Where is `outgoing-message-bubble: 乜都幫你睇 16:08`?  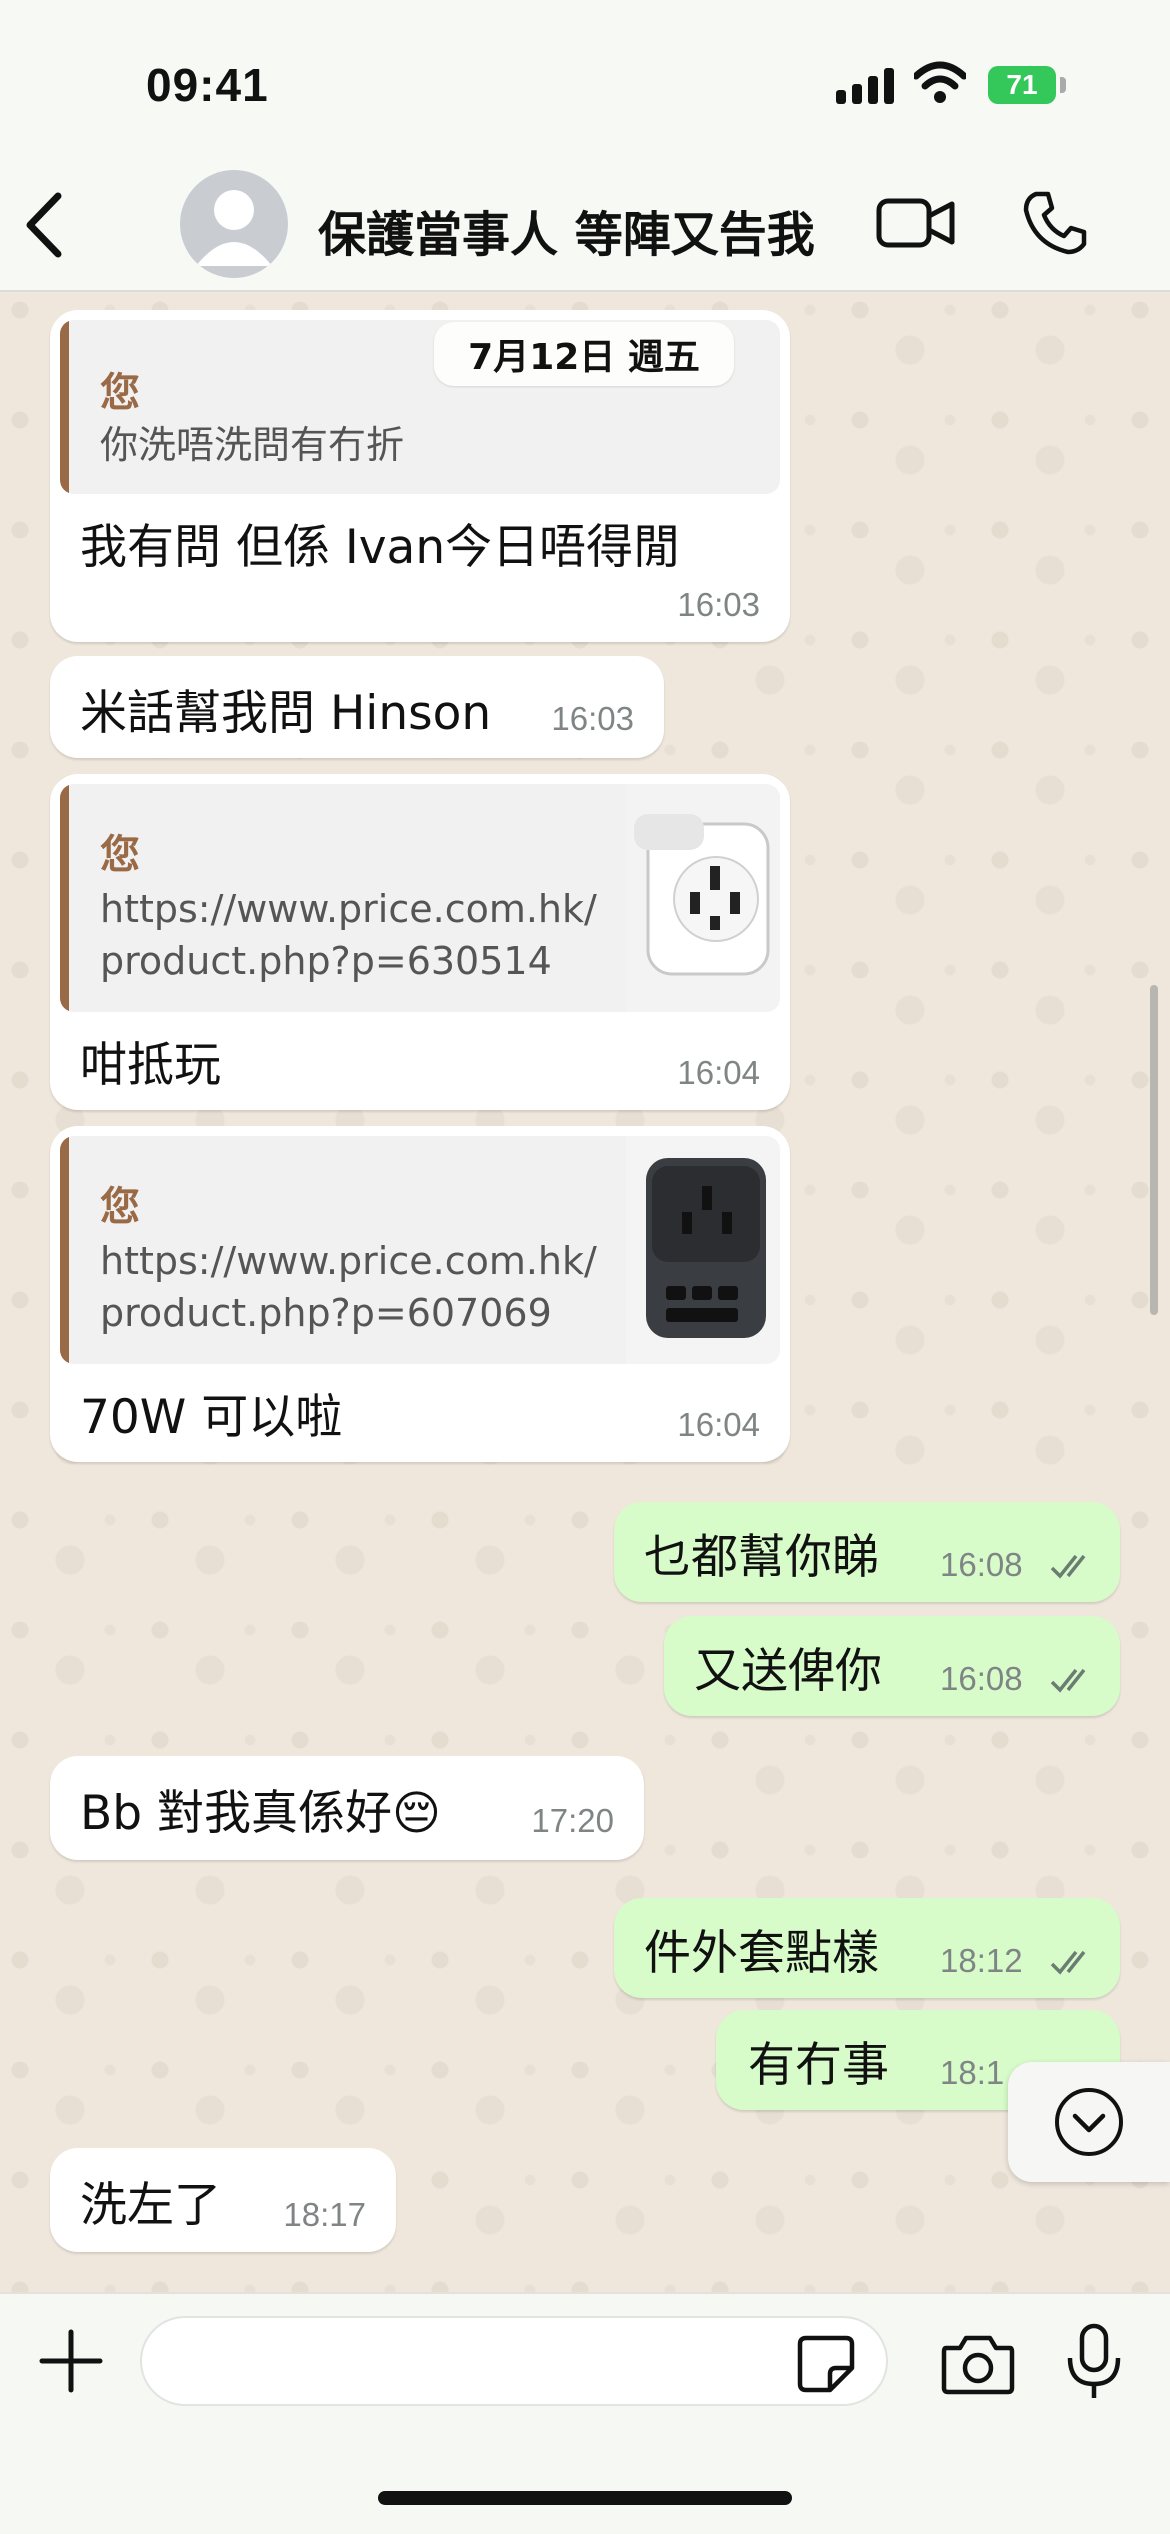
outgoing-message-bubble: 乜都幫你睇 16:08 is located at coordinates (867, 1552).